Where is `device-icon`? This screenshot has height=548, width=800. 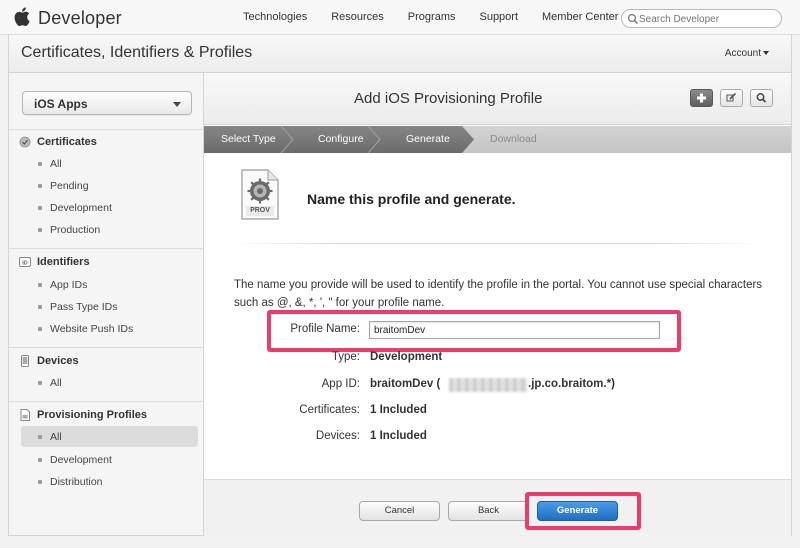
device-icon is located at coordinates (25, 361).